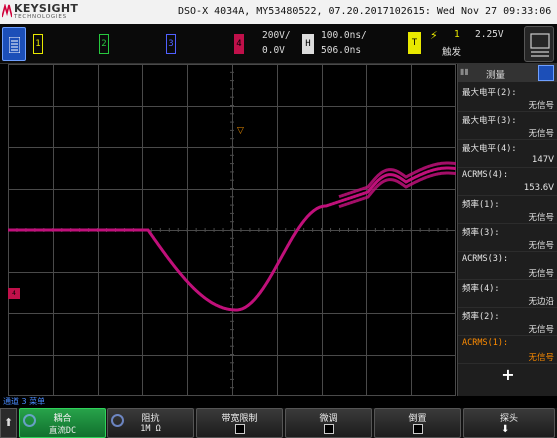  What do you see at coordinates (434, 35) in the screenshot?
I see `trigger-edge-icon: ⚡` at bounding box center [434, 35].